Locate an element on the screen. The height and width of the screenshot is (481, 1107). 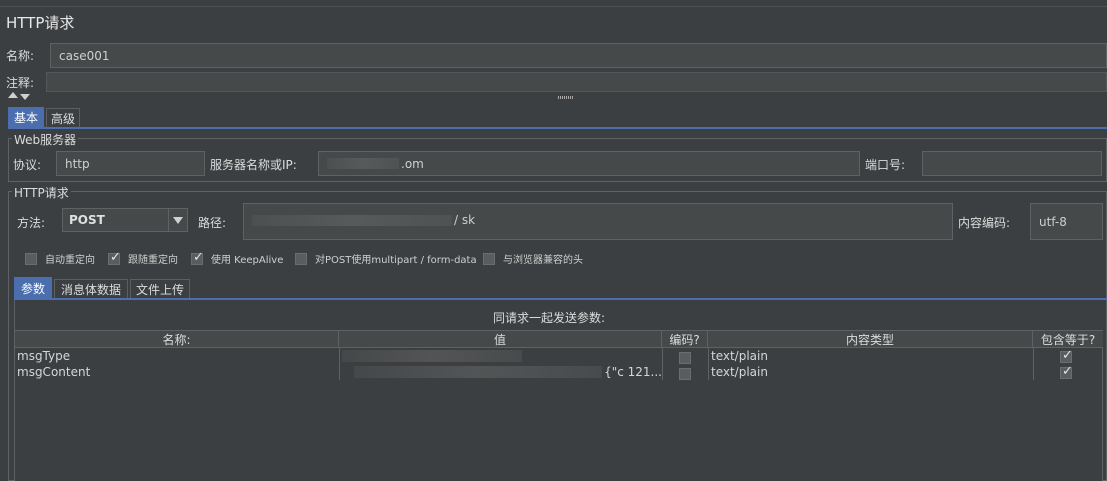
path-input: / sk is located at coordinates (598, 221).